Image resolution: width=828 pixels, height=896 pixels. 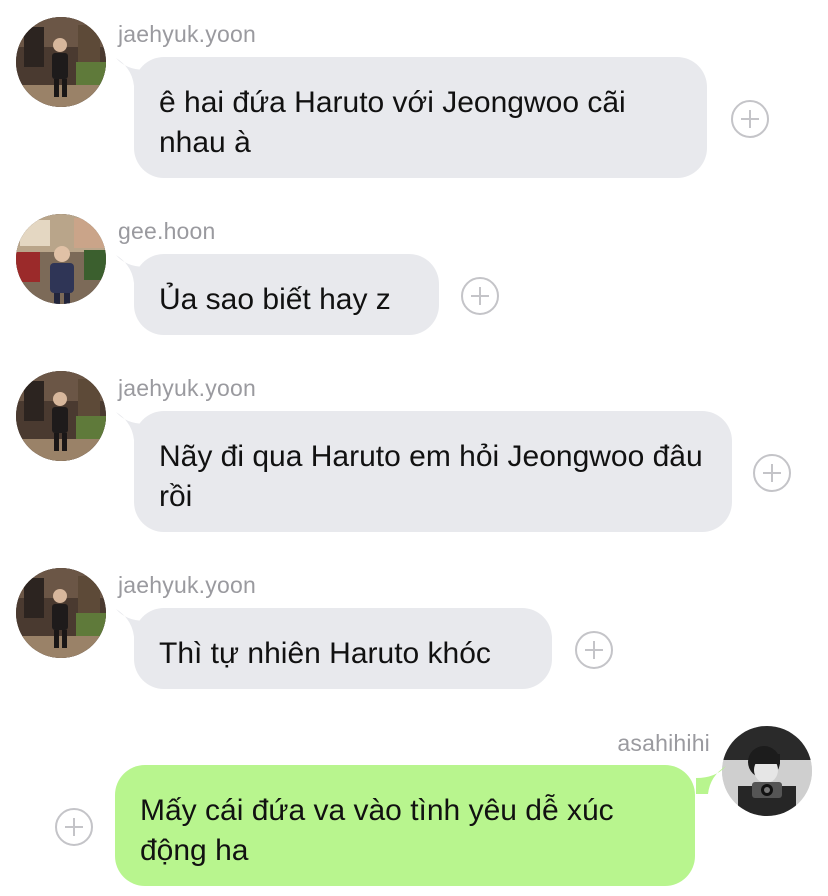 I want to click on message-bubble: Ủa sao biết hay z, so click(x=286, y=294).